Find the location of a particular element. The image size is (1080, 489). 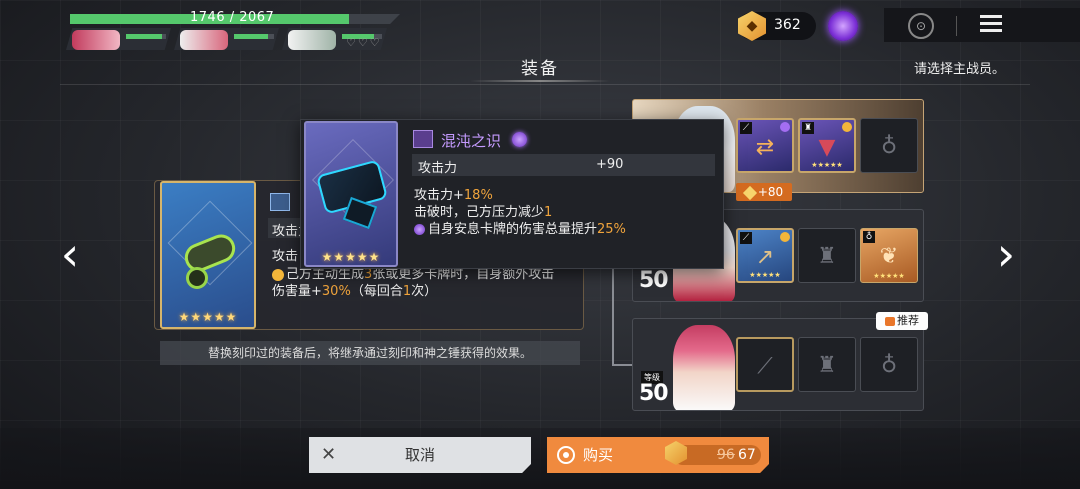

weapon-slot: ⟋ ⇄ is located at coordinates (765, 145).